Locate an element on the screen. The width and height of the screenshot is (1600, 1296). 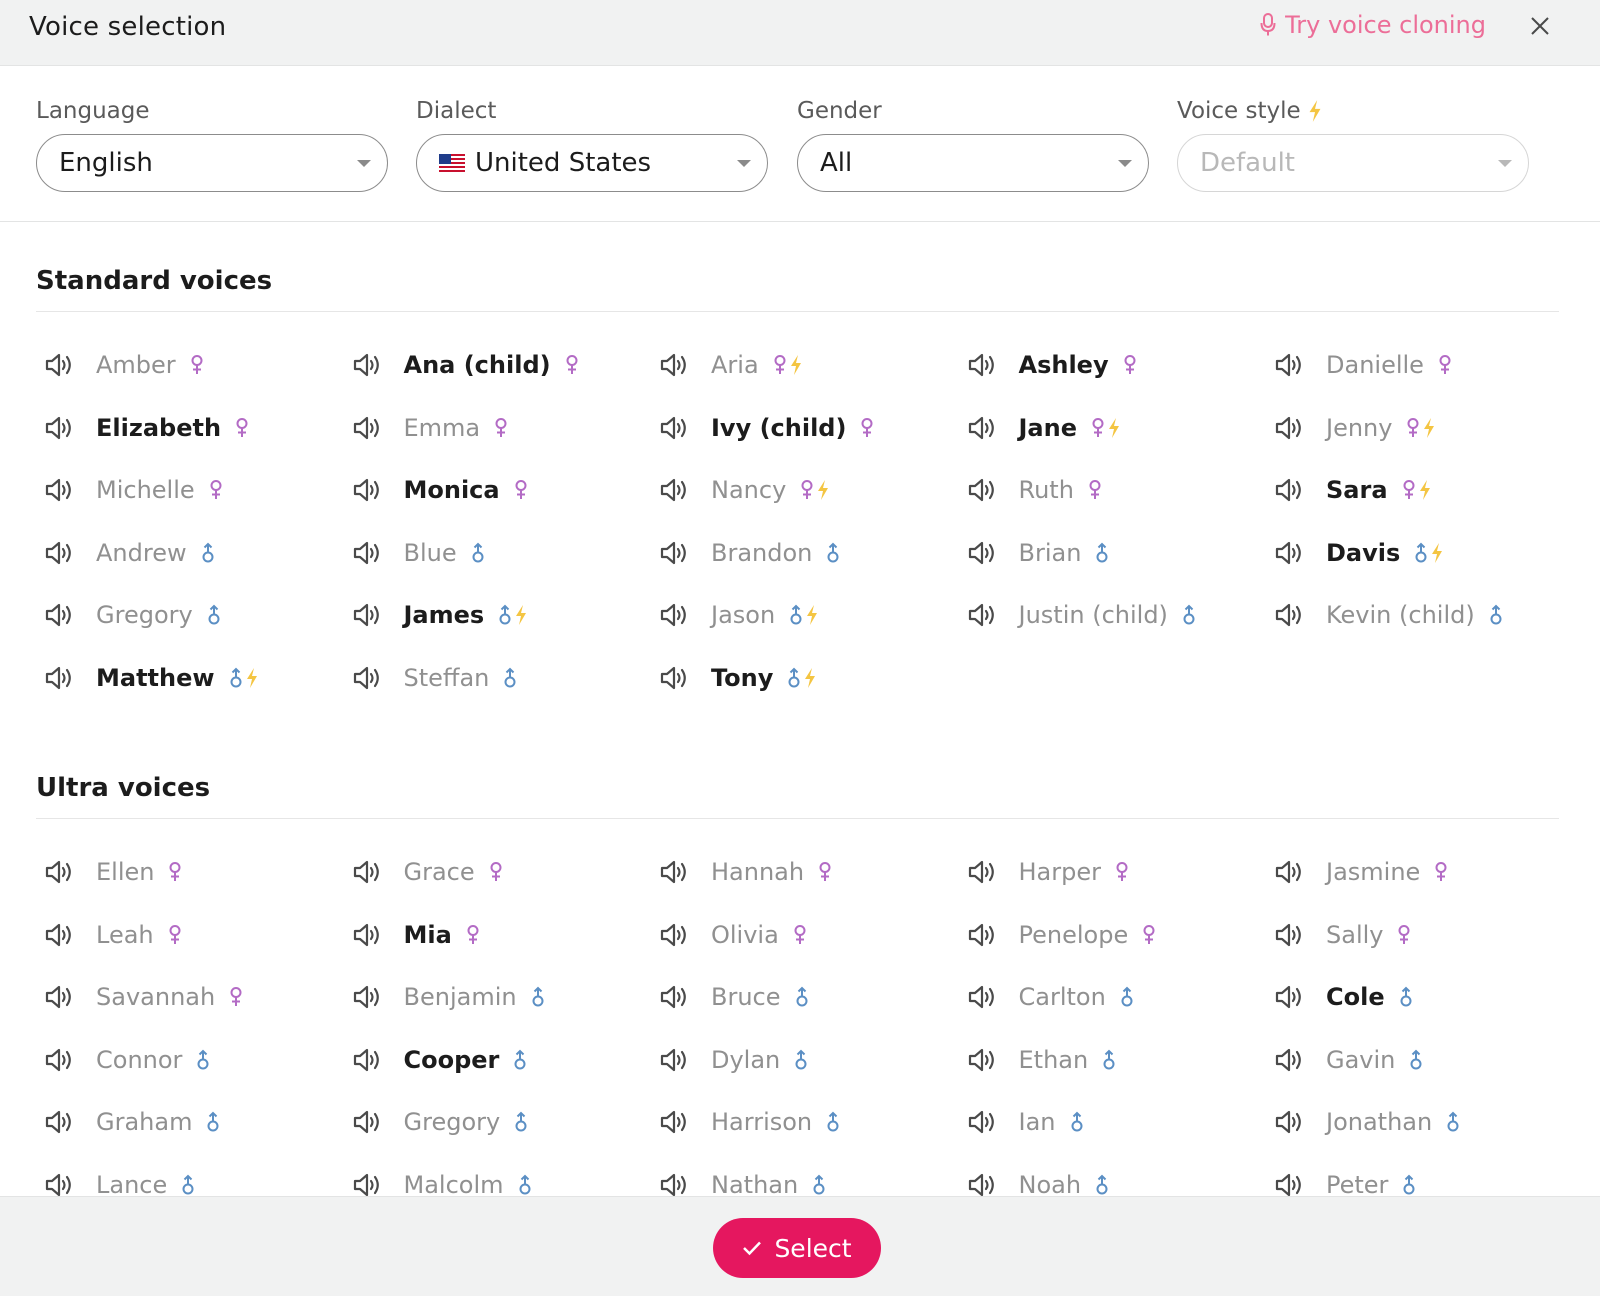
language-select: English is located at coordinates (212, 163).